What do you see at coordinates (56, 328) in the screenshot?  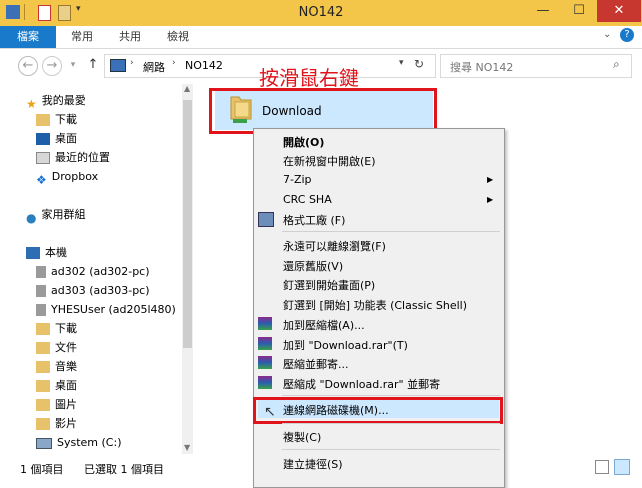 I see `nav-item-pc-downloads: 下載` at bounding box center [56, 328].